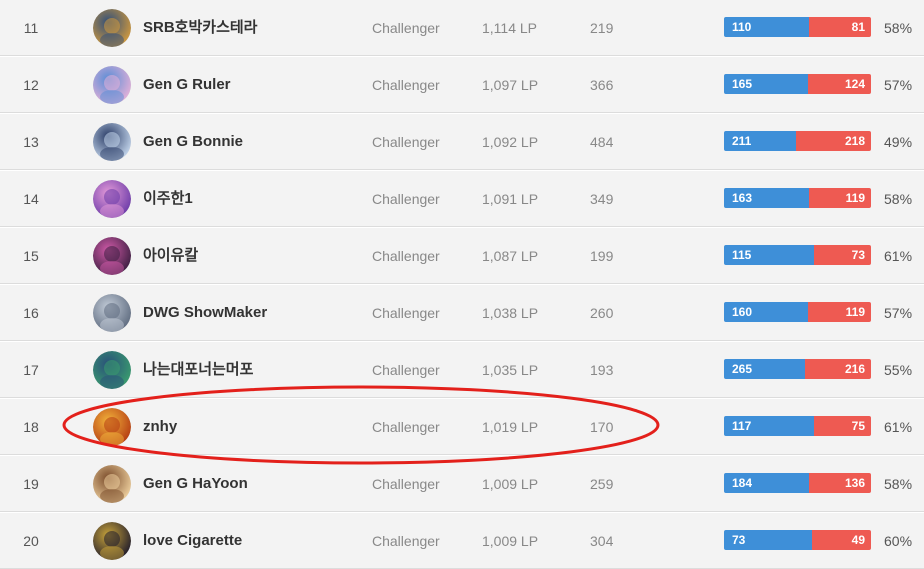 The image size is (924, 569). I want to click on wins-segment: 160, so click(766, 312).